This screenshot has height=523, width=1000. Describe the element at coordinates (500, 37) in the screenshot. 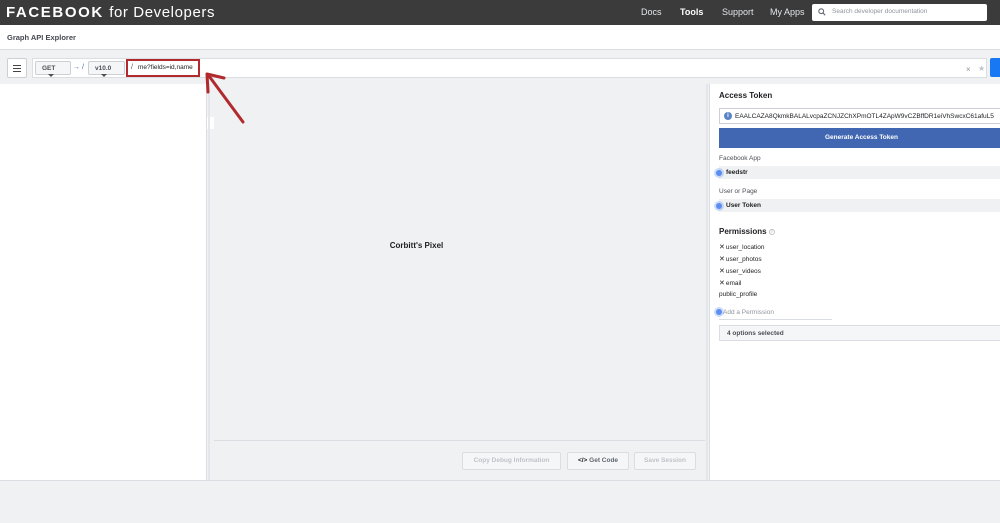

I see `subheader: Graph API Explorer` at that location.